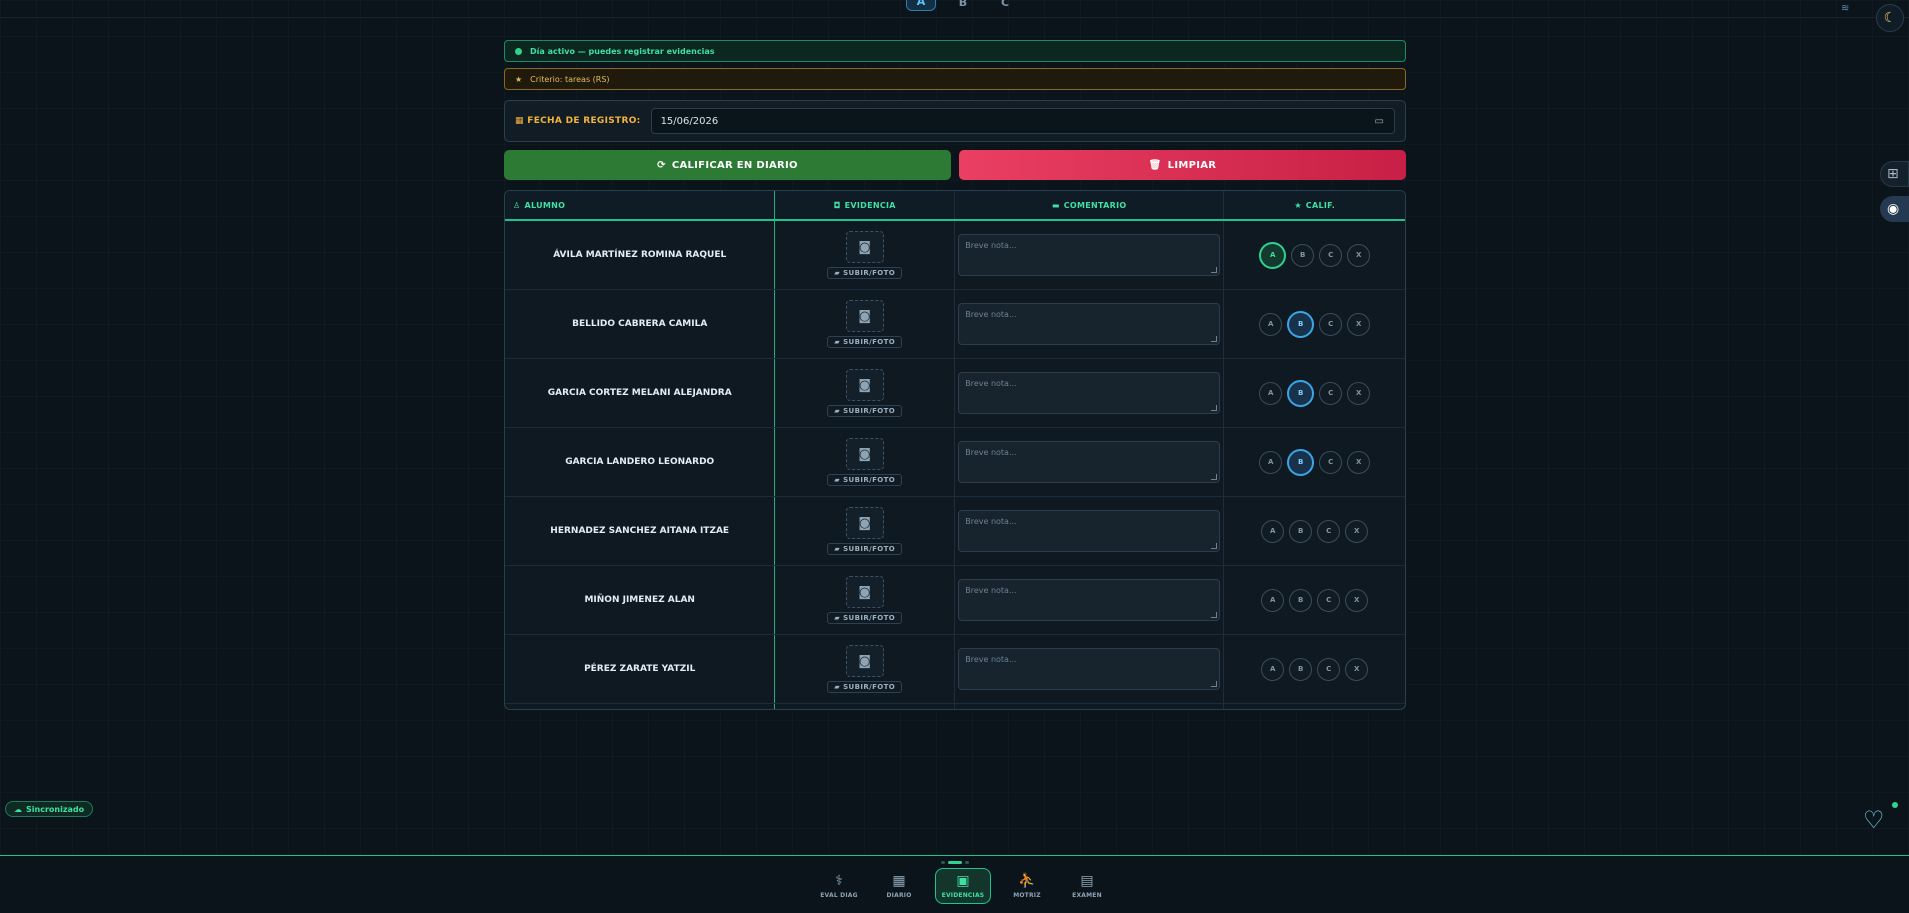 This screenshot has height=913, width=1909. What do you see at coordinates (1087, 886) in the screenshot?
I see `nav-item-examen: ▤ EXAMEN` at bounding box center [1087, 886].